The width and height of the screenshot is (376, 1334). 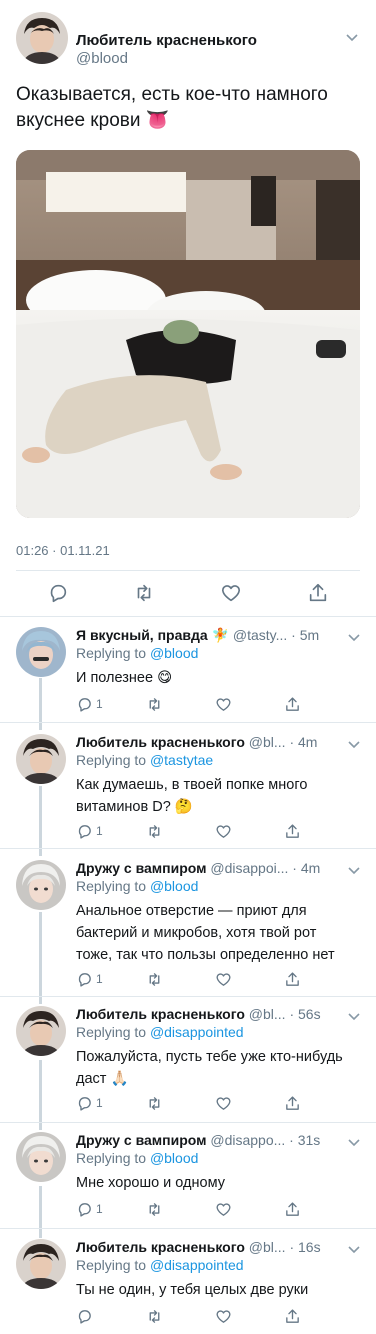 I want to click on reply-meta: @bl... · 4m, so click(x=283, y=742).